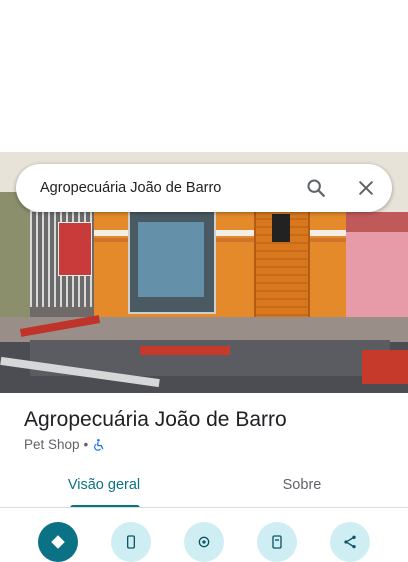 Image resolution: width=408 pixels, height=562 pixels. Describe the element at coordinates (130, 188) in the screenshot. I see `search-input: Agropecuária João de Barro` at that location.